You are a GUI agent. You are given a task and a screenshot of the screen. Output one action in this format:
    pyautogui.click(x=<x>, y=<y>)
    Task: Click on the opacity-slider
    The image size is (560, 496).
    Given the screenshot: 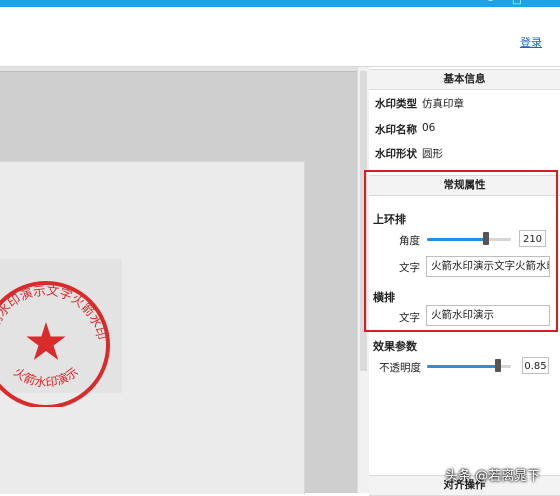 What is the action you would take?
    pyautogui.click(x=469, y=366)
    